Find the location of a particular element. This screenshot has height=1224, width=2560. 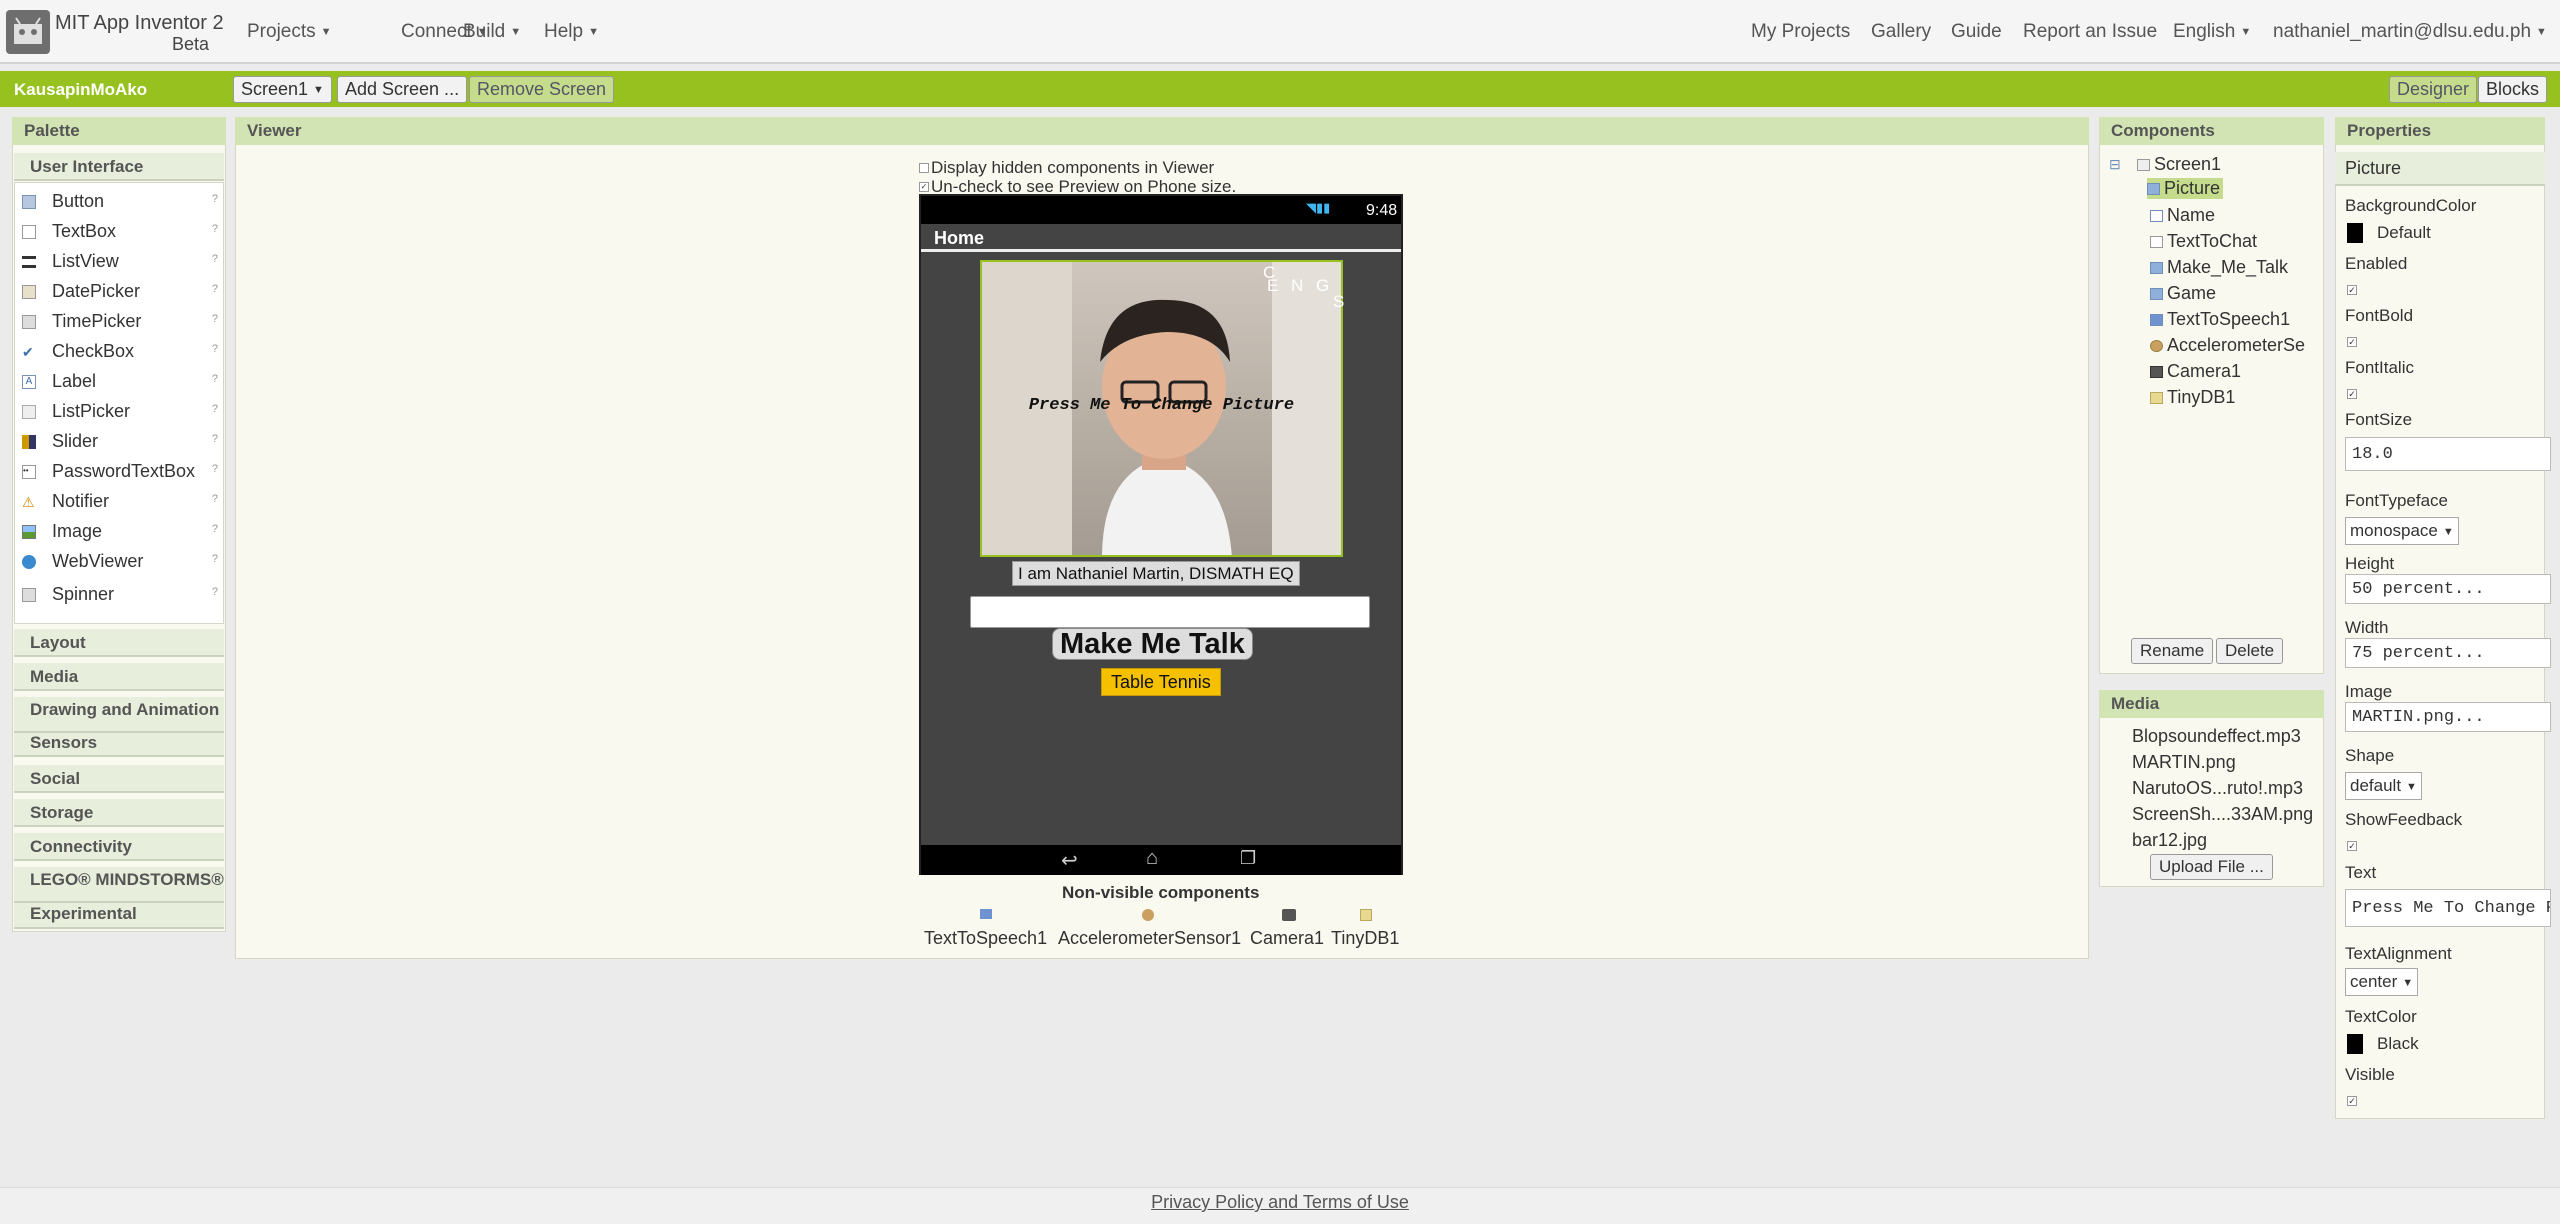

prop-fontitalic-checkbox: ✓ is located at coordinates (2352, 394).